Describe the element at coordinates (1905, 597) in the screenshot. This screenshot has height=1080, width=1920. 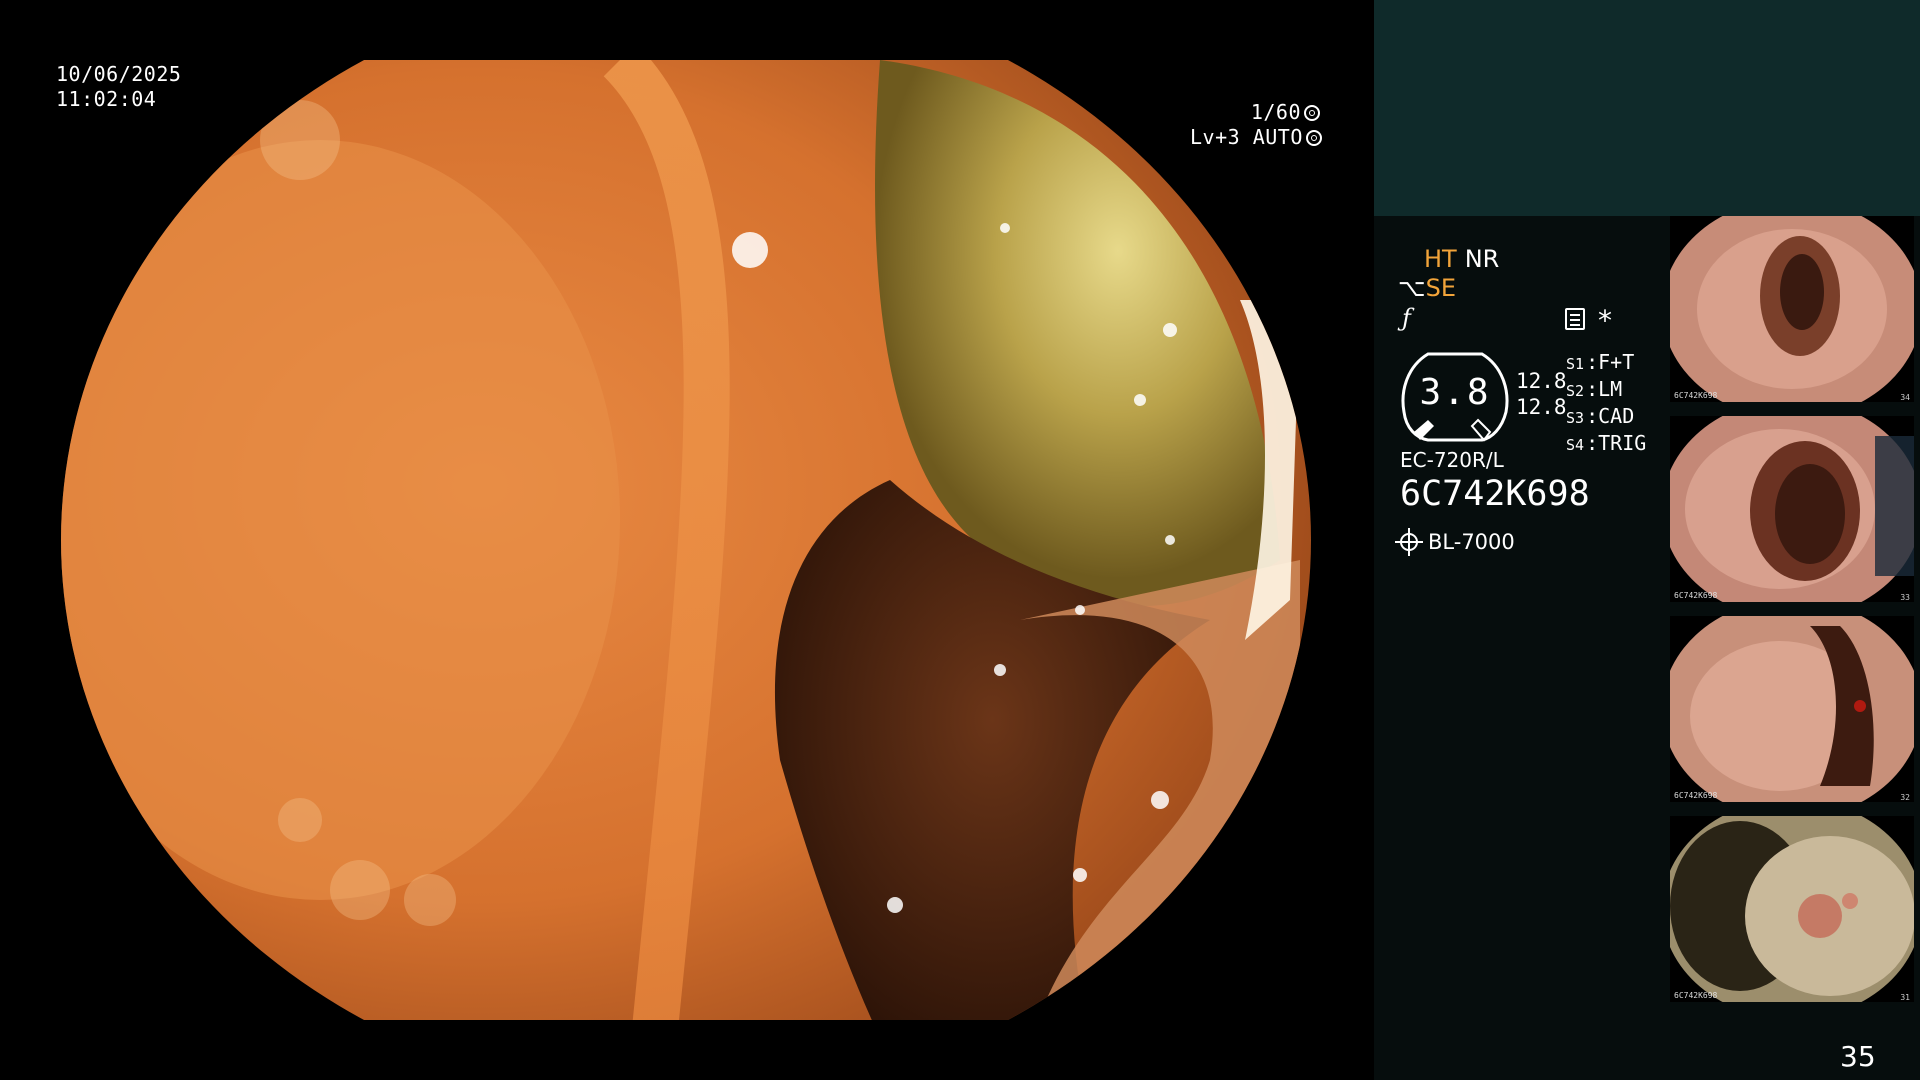
I see `thumbnail-number: 33` at that location.